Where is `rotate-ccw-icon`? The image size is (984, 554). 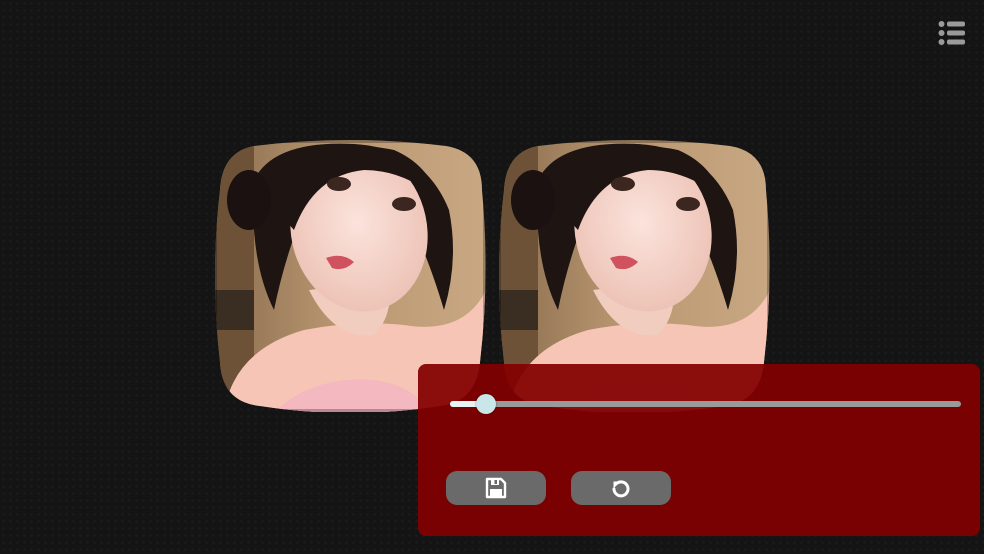 rotate-ccw-icon is located at coordinates (621, 489).